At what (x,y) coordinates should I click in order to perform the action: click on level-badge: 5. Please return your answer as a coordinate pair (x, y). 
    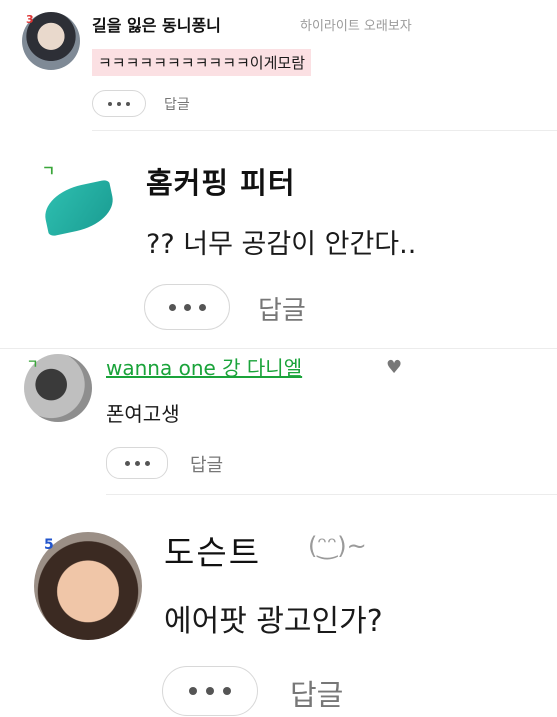
    Looking at the image, I should click on (49, 545).